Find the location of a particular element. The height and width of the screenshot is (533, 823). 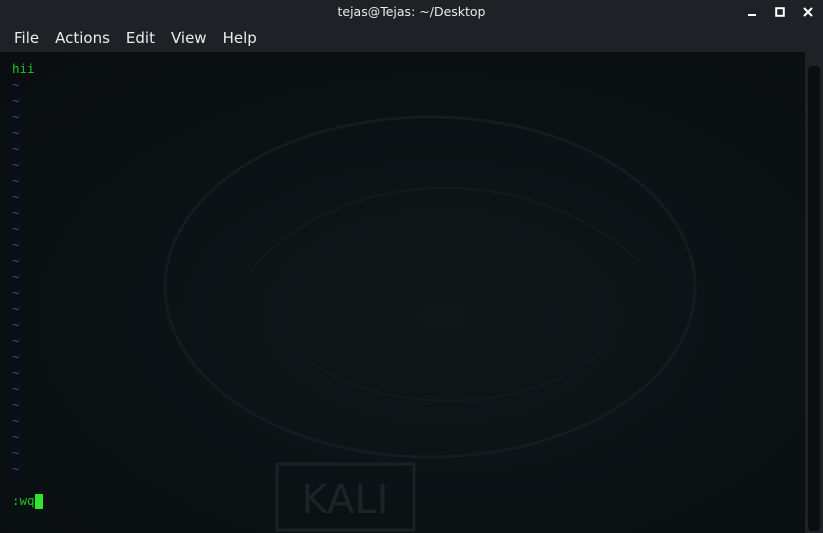

vertical-scrollbar is located at coordinates (814, 292).